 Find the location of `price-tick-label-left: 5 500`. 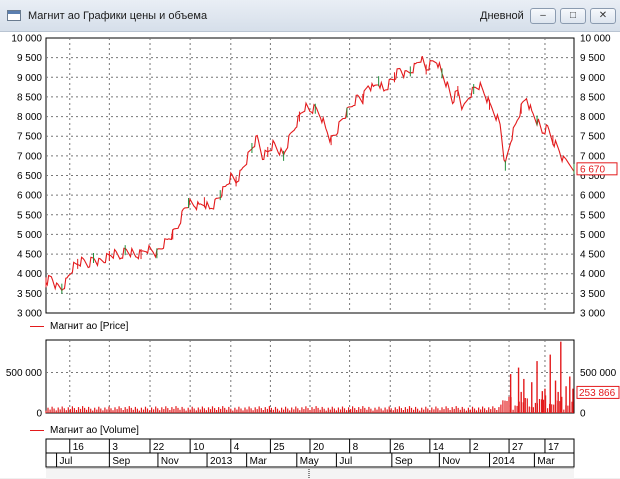

price-tick-label-left: 5 500 is located at coordinates (29, 215).